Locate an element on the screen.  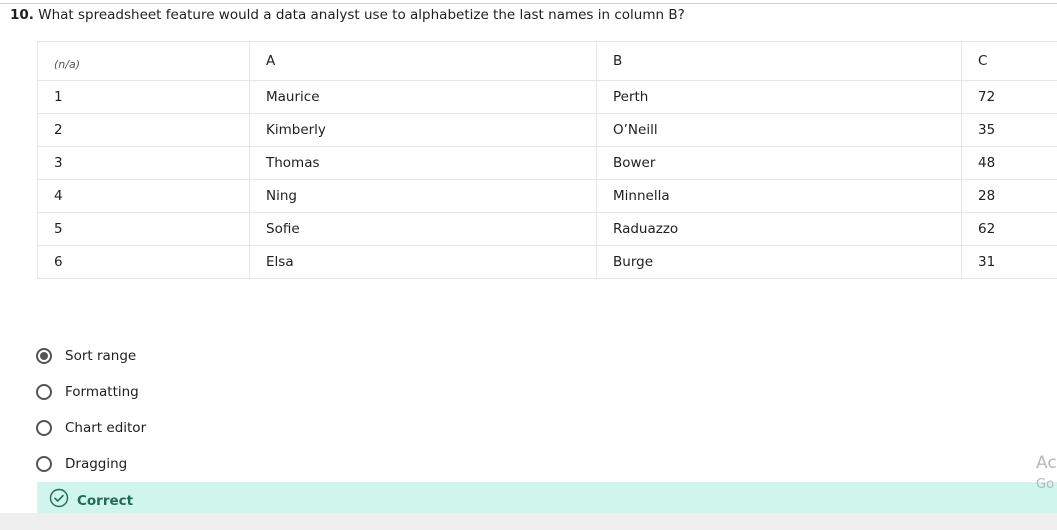
value-cell: 72 is located at coordinates (1009, 97).